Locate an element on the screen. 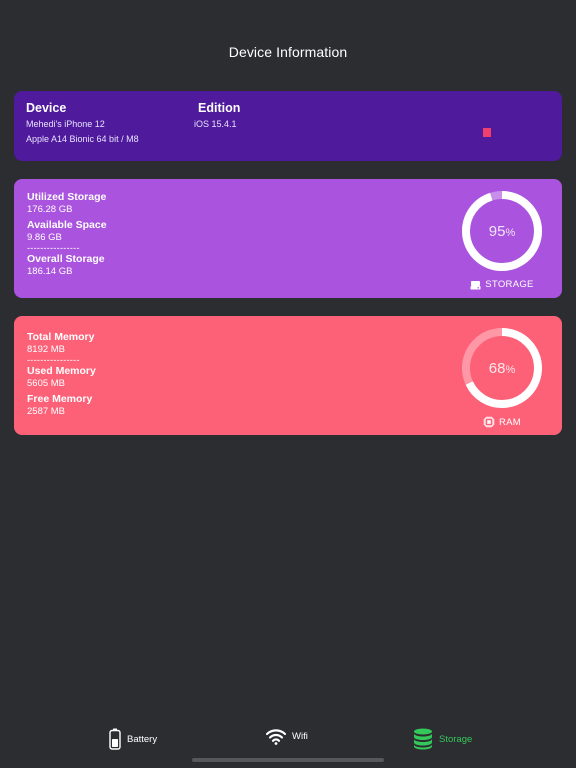 This screenshot has height=768, width=576. ram-chip-label: RAM is located at coordinates (509, 422).